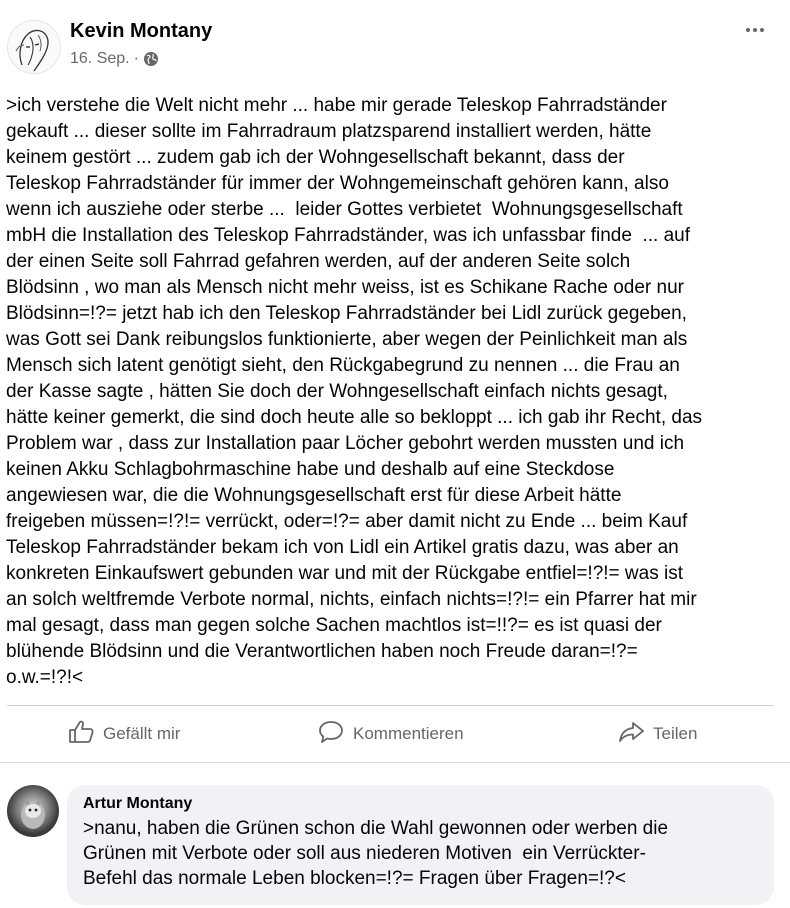 The height and width of the screenshot is (908, 790). I want to click on share-button: Teilen, so click(657, 734).